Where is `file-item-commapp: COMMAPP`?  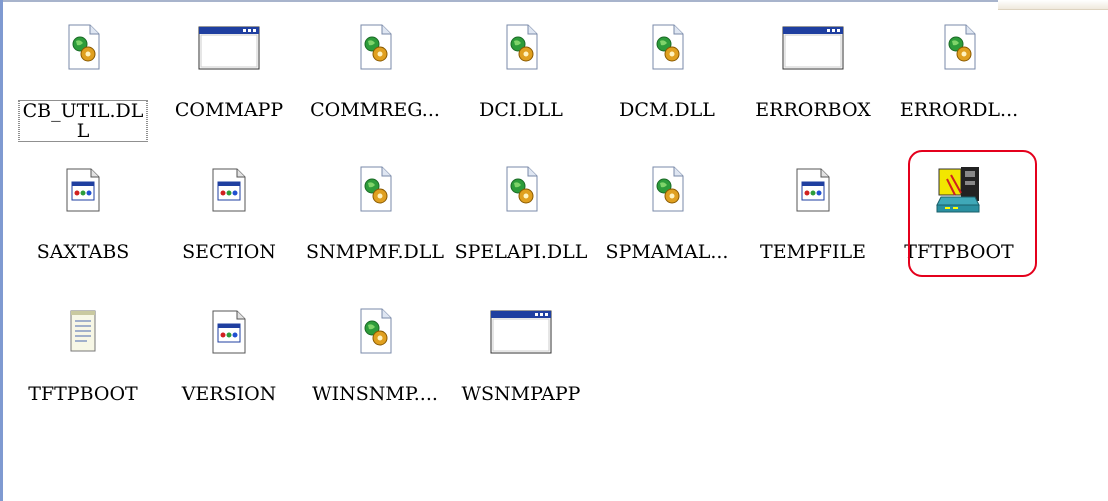 file-item-commapp: COMMAPP is located at coordinates (229, 83).